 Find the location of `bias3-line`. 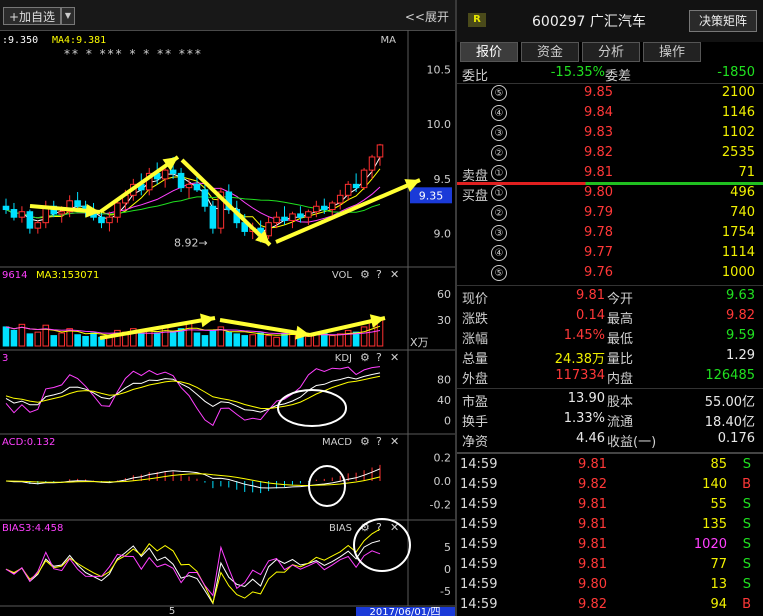

bias3-line is located at coordinates (193, 571).